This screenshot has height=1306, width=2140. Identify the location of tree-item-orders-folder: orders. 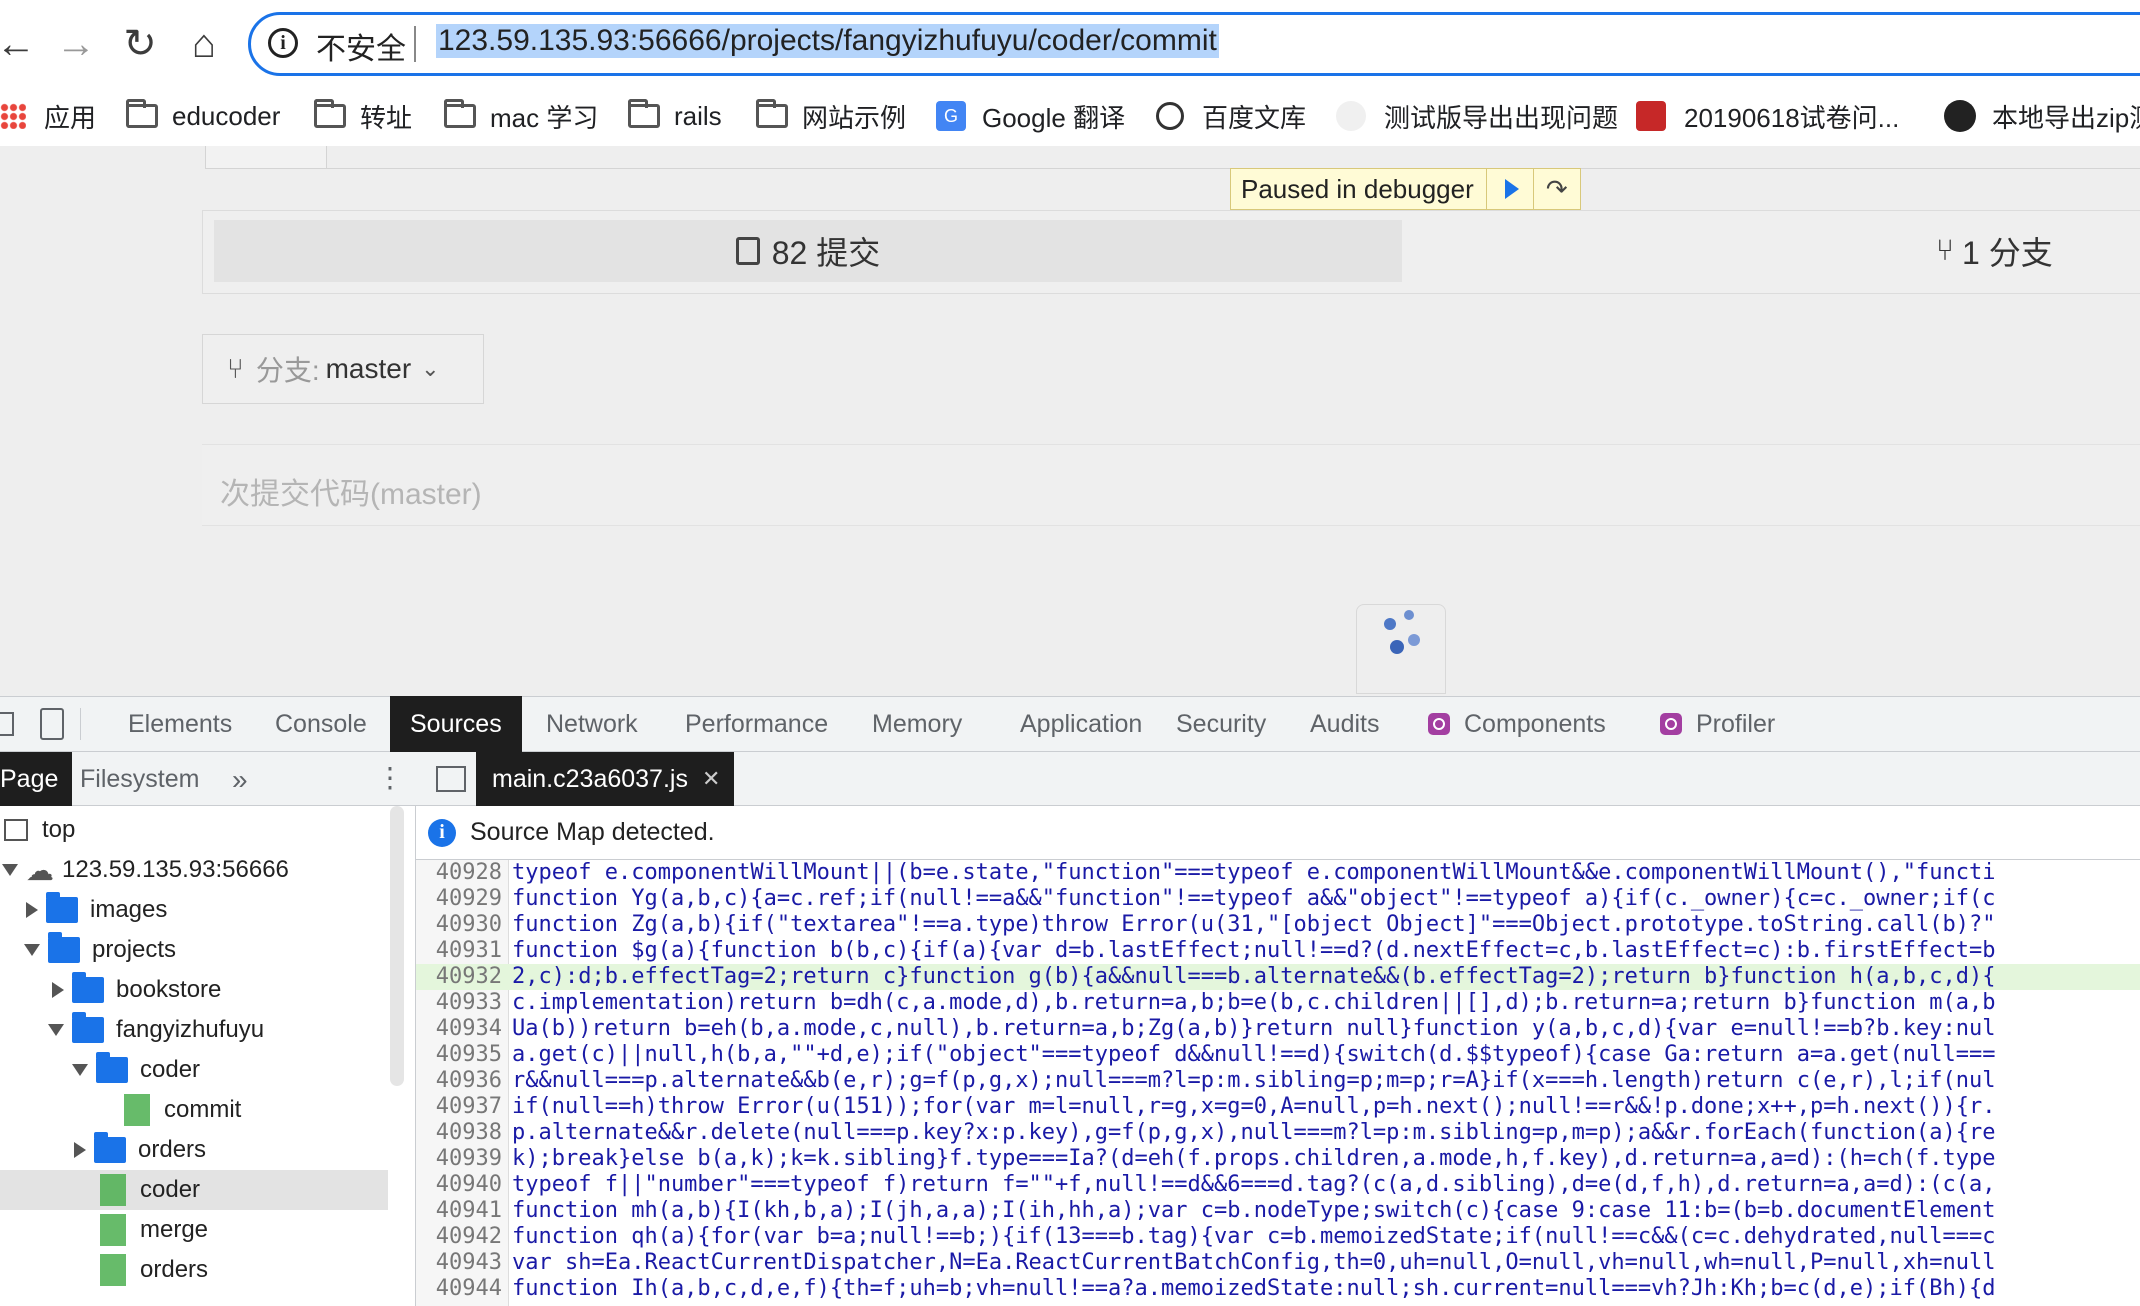
(103, 1150).